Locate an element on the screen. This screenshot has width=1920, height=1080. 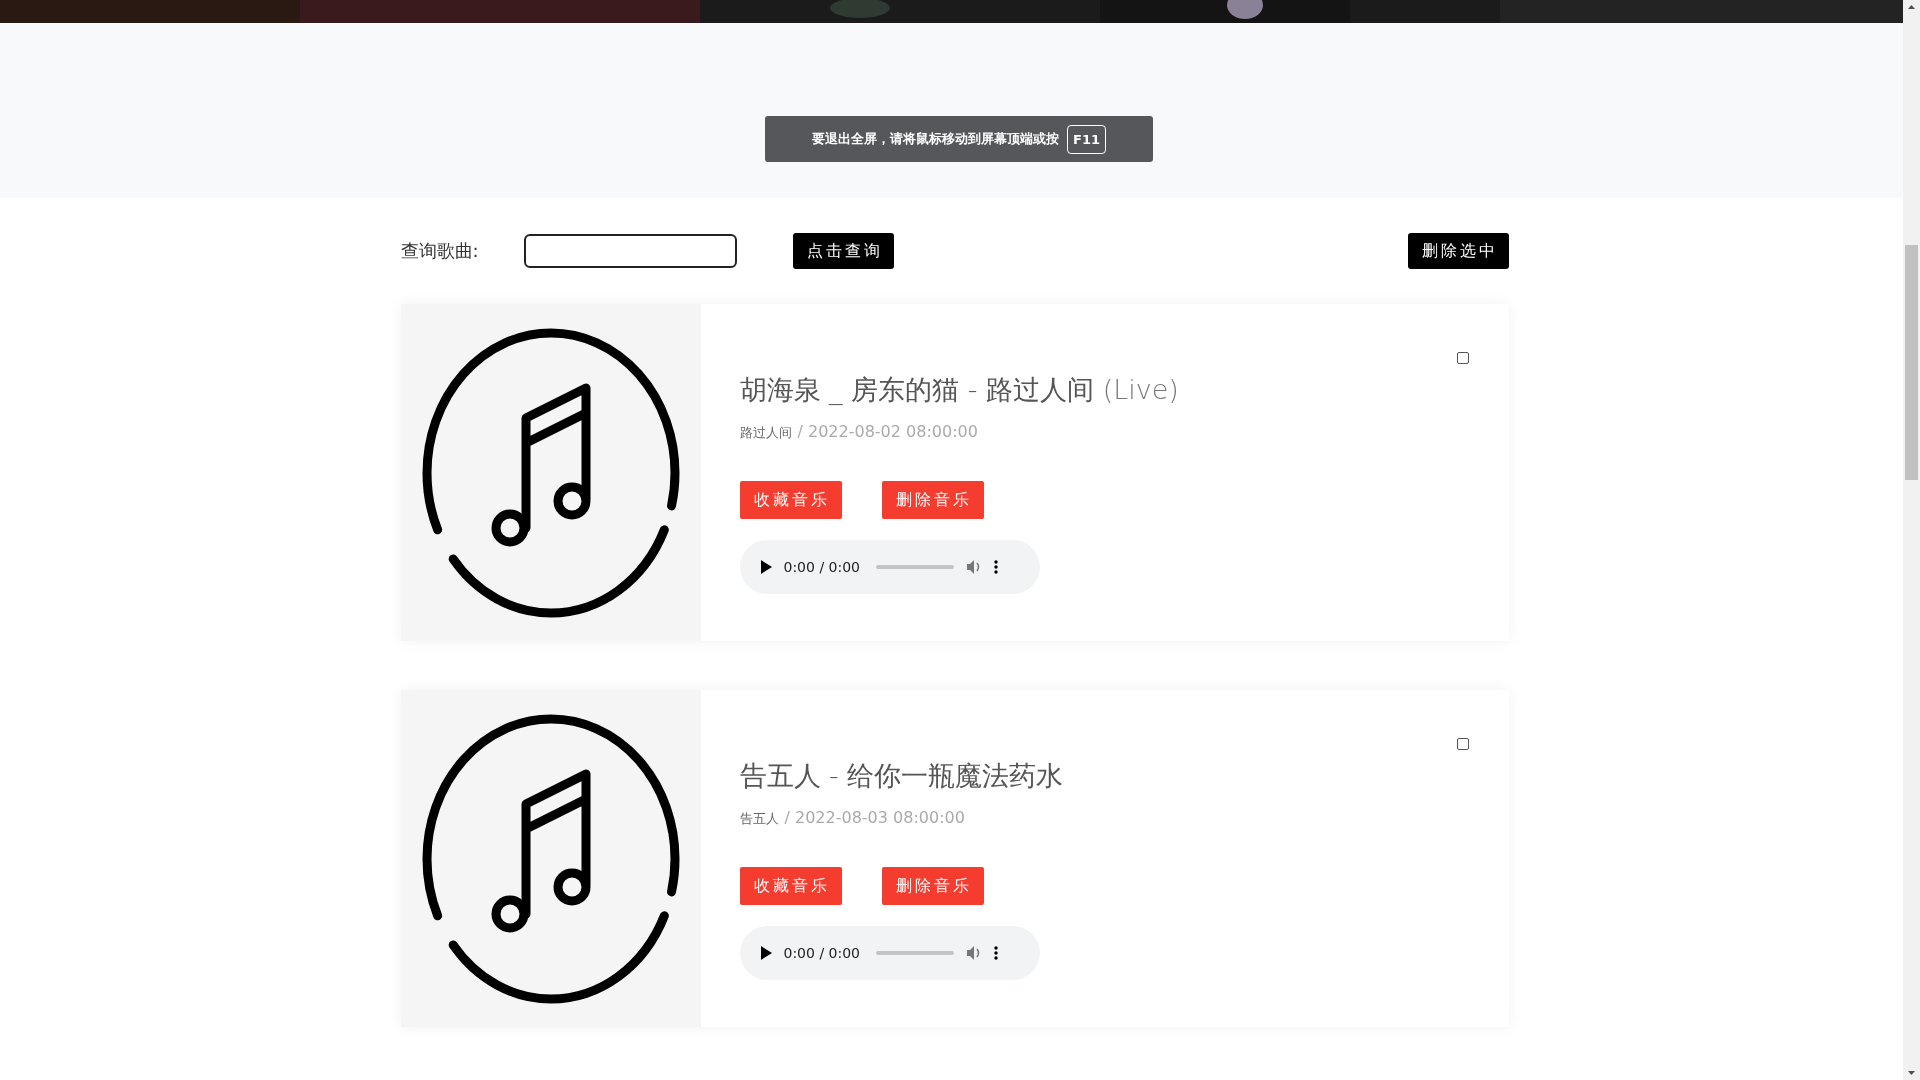
search-button: 点击查询 is located at coordinates (843, 251).